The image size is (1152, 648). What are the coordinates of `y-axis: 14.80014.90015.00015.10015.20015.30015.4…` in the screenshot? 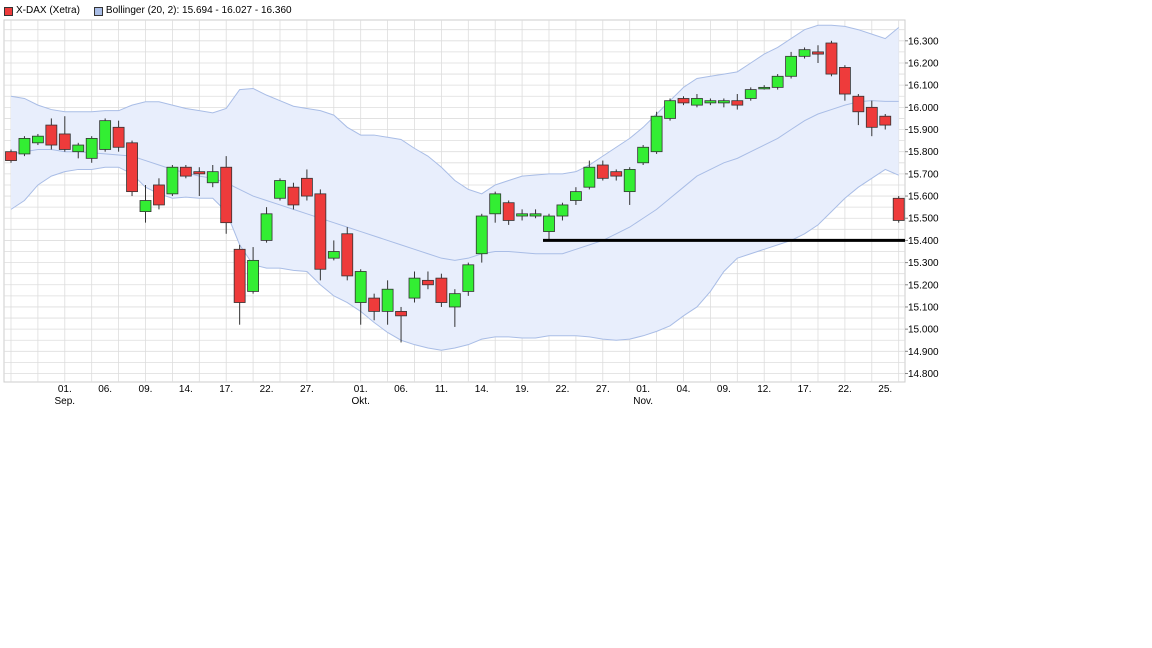 It's located at (922, 208).